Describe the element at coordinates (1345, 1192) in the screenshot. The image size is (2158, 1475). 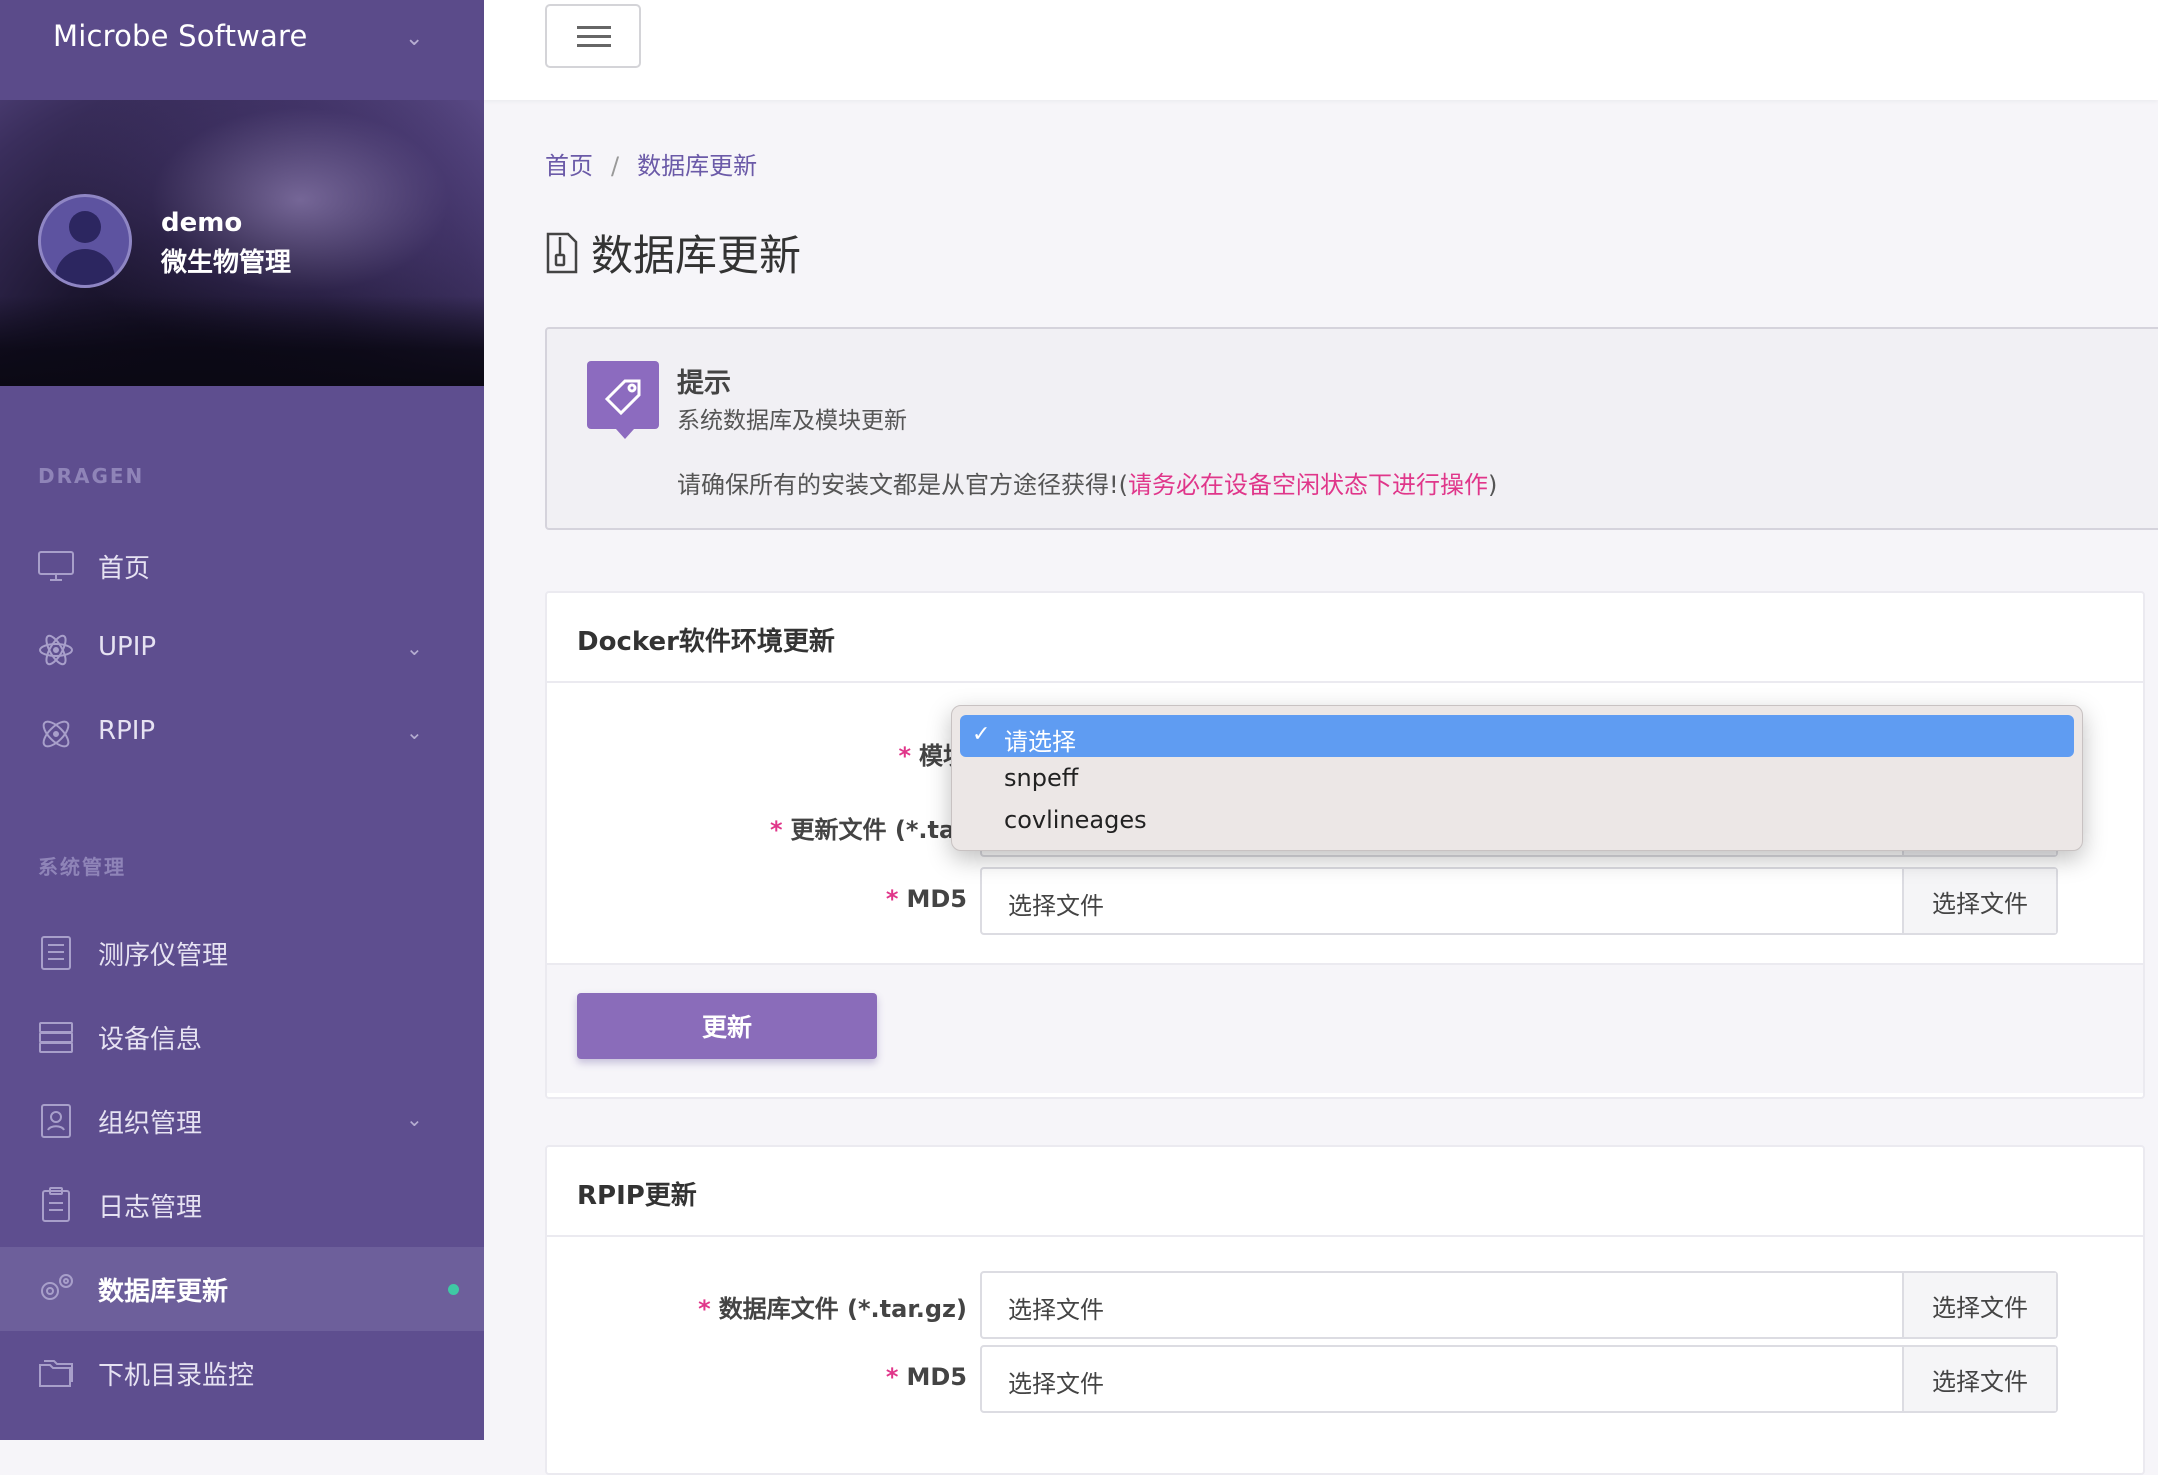
I see `card-header: RPIP更新` at that location.